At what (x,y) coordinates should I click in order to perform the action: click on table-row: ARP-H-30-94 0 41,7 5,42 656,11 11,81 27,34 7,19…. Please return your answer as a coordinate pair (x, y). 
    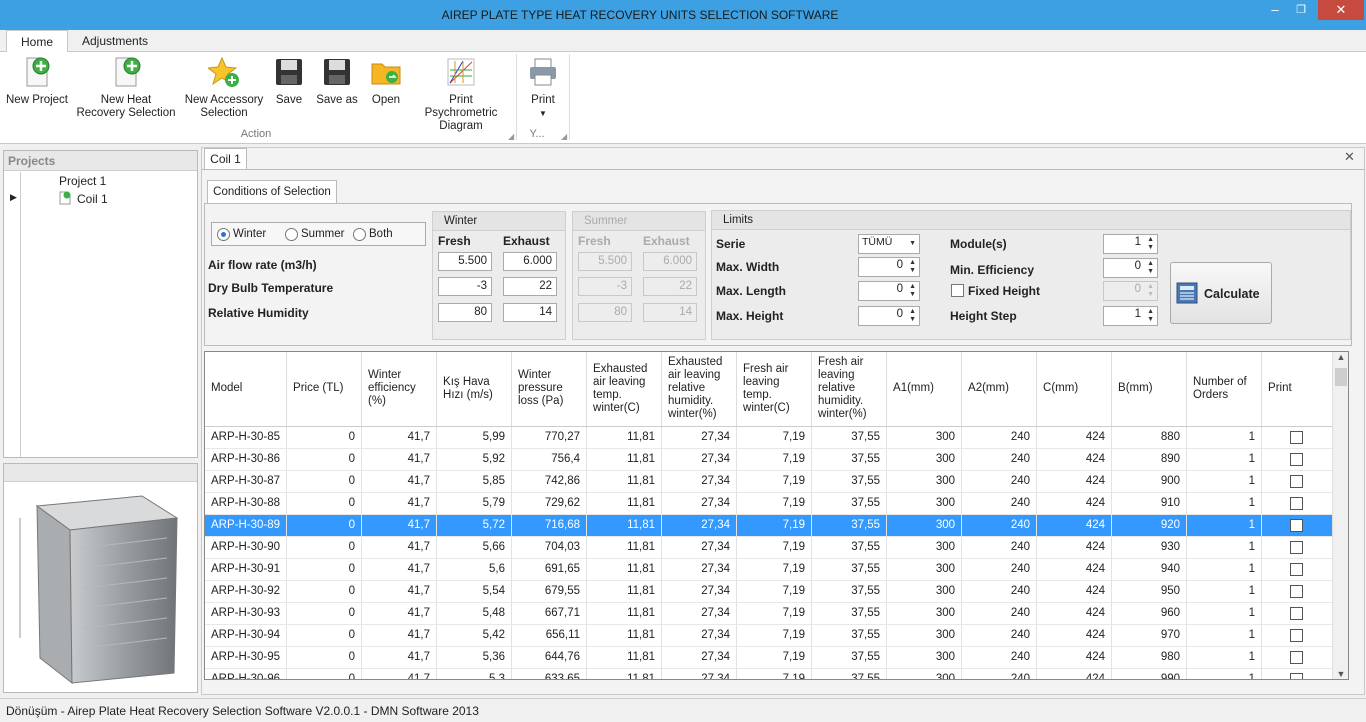
    Looking at the image, I should click on (771, 635).